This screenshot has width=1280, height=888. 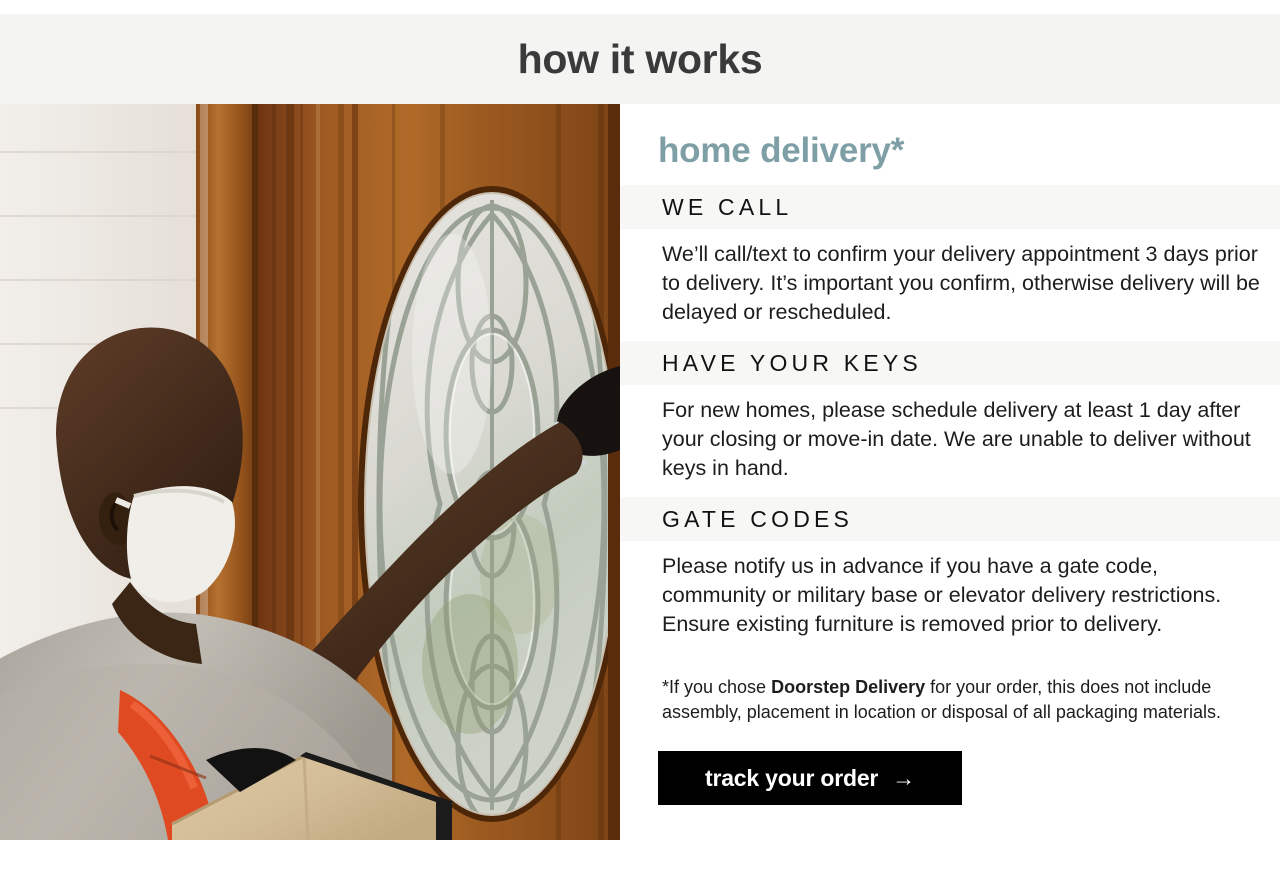 I want to click on page-header: how it works, so click(x=640, y=59).